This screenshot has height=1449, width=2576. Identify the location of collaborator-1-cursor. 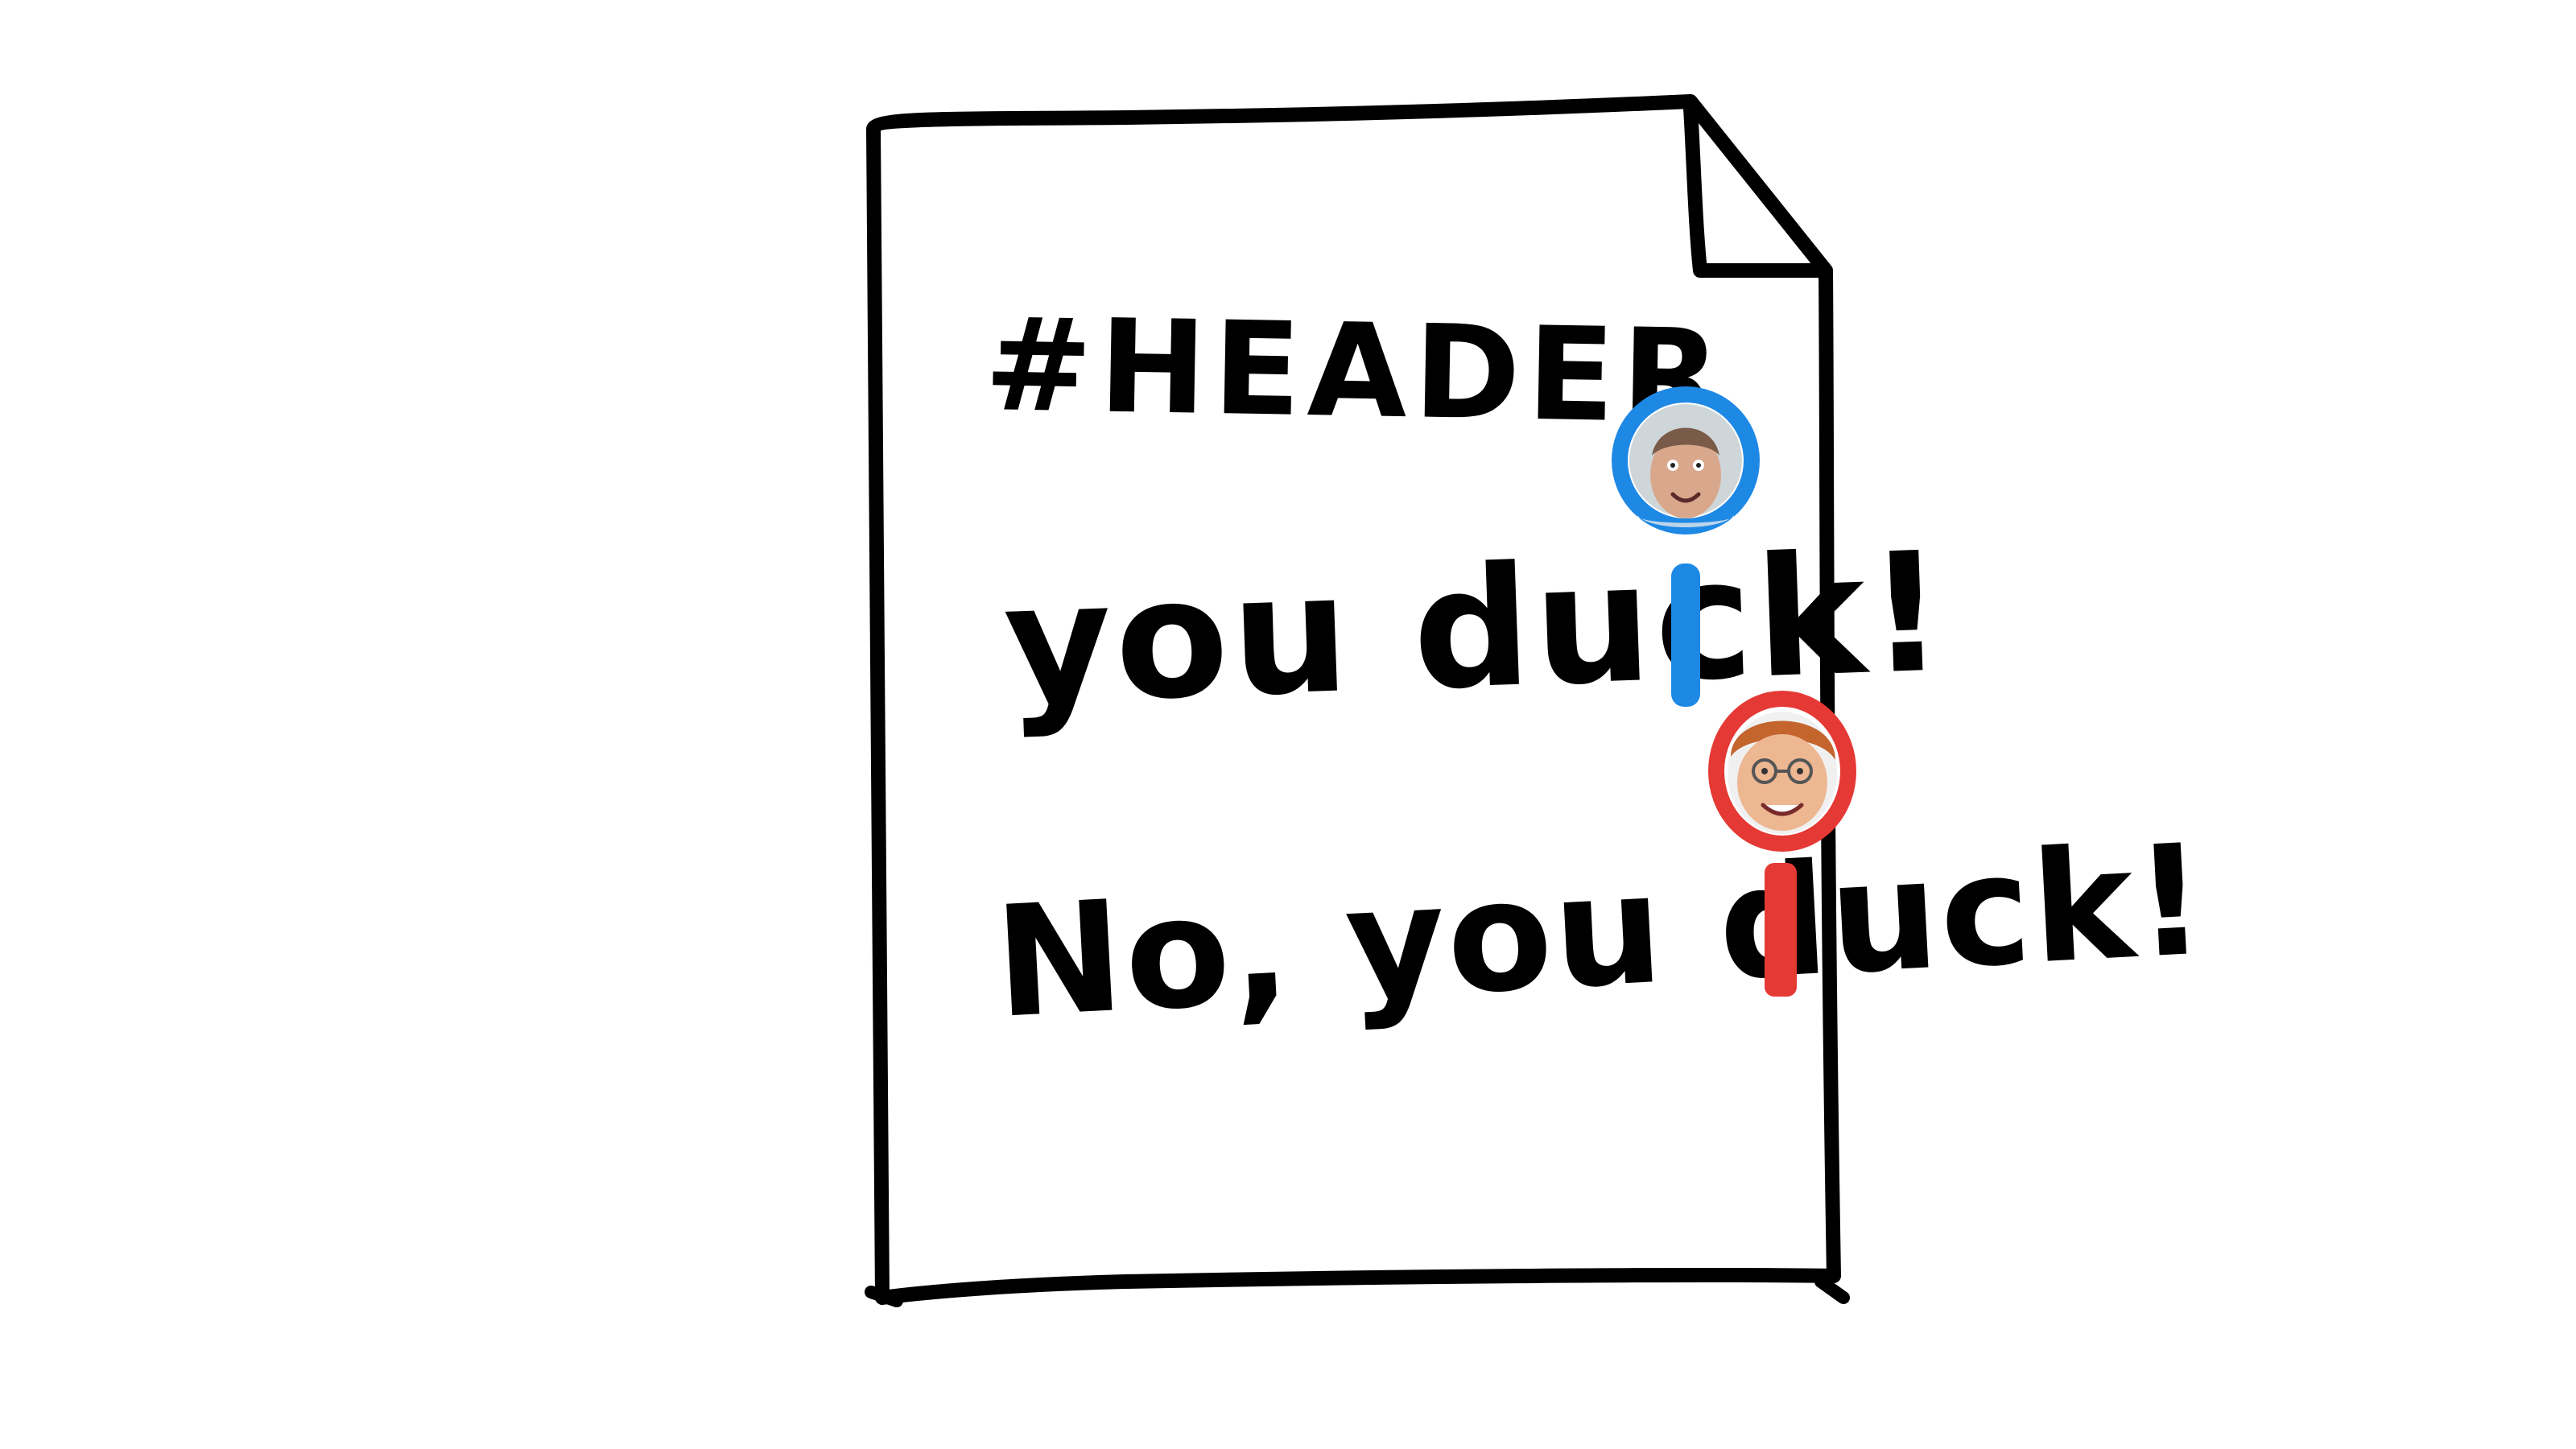
(1686, 635).